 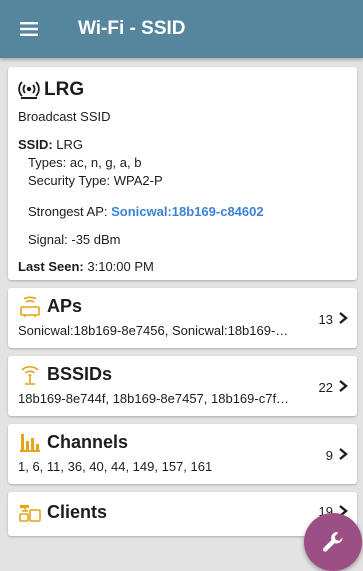 What do you see at coordinates (65, 305) in the screenshot?
I see `aps-title: APs` at bounding box center [65, 305].